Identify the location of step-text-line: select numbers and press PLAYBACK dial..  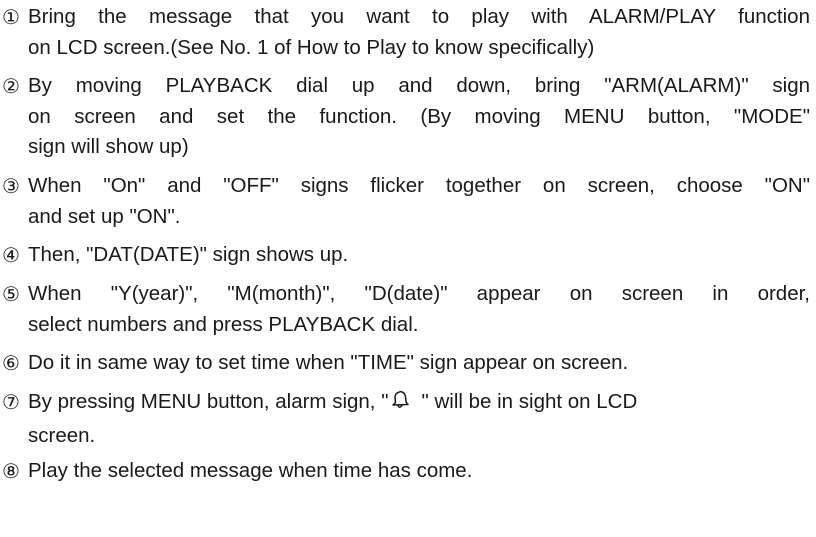
(223, 324).